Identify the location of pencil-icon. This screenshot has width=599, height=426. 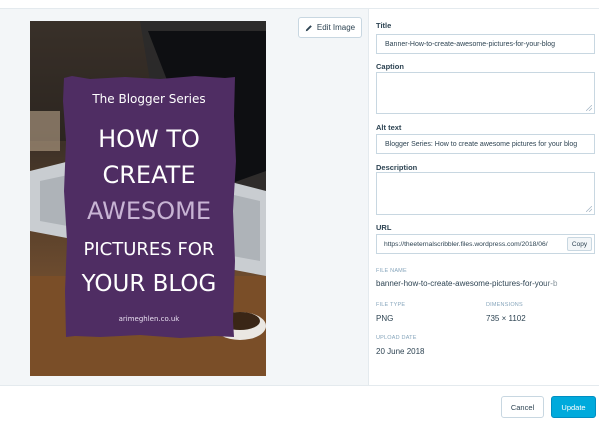
(308, 27).